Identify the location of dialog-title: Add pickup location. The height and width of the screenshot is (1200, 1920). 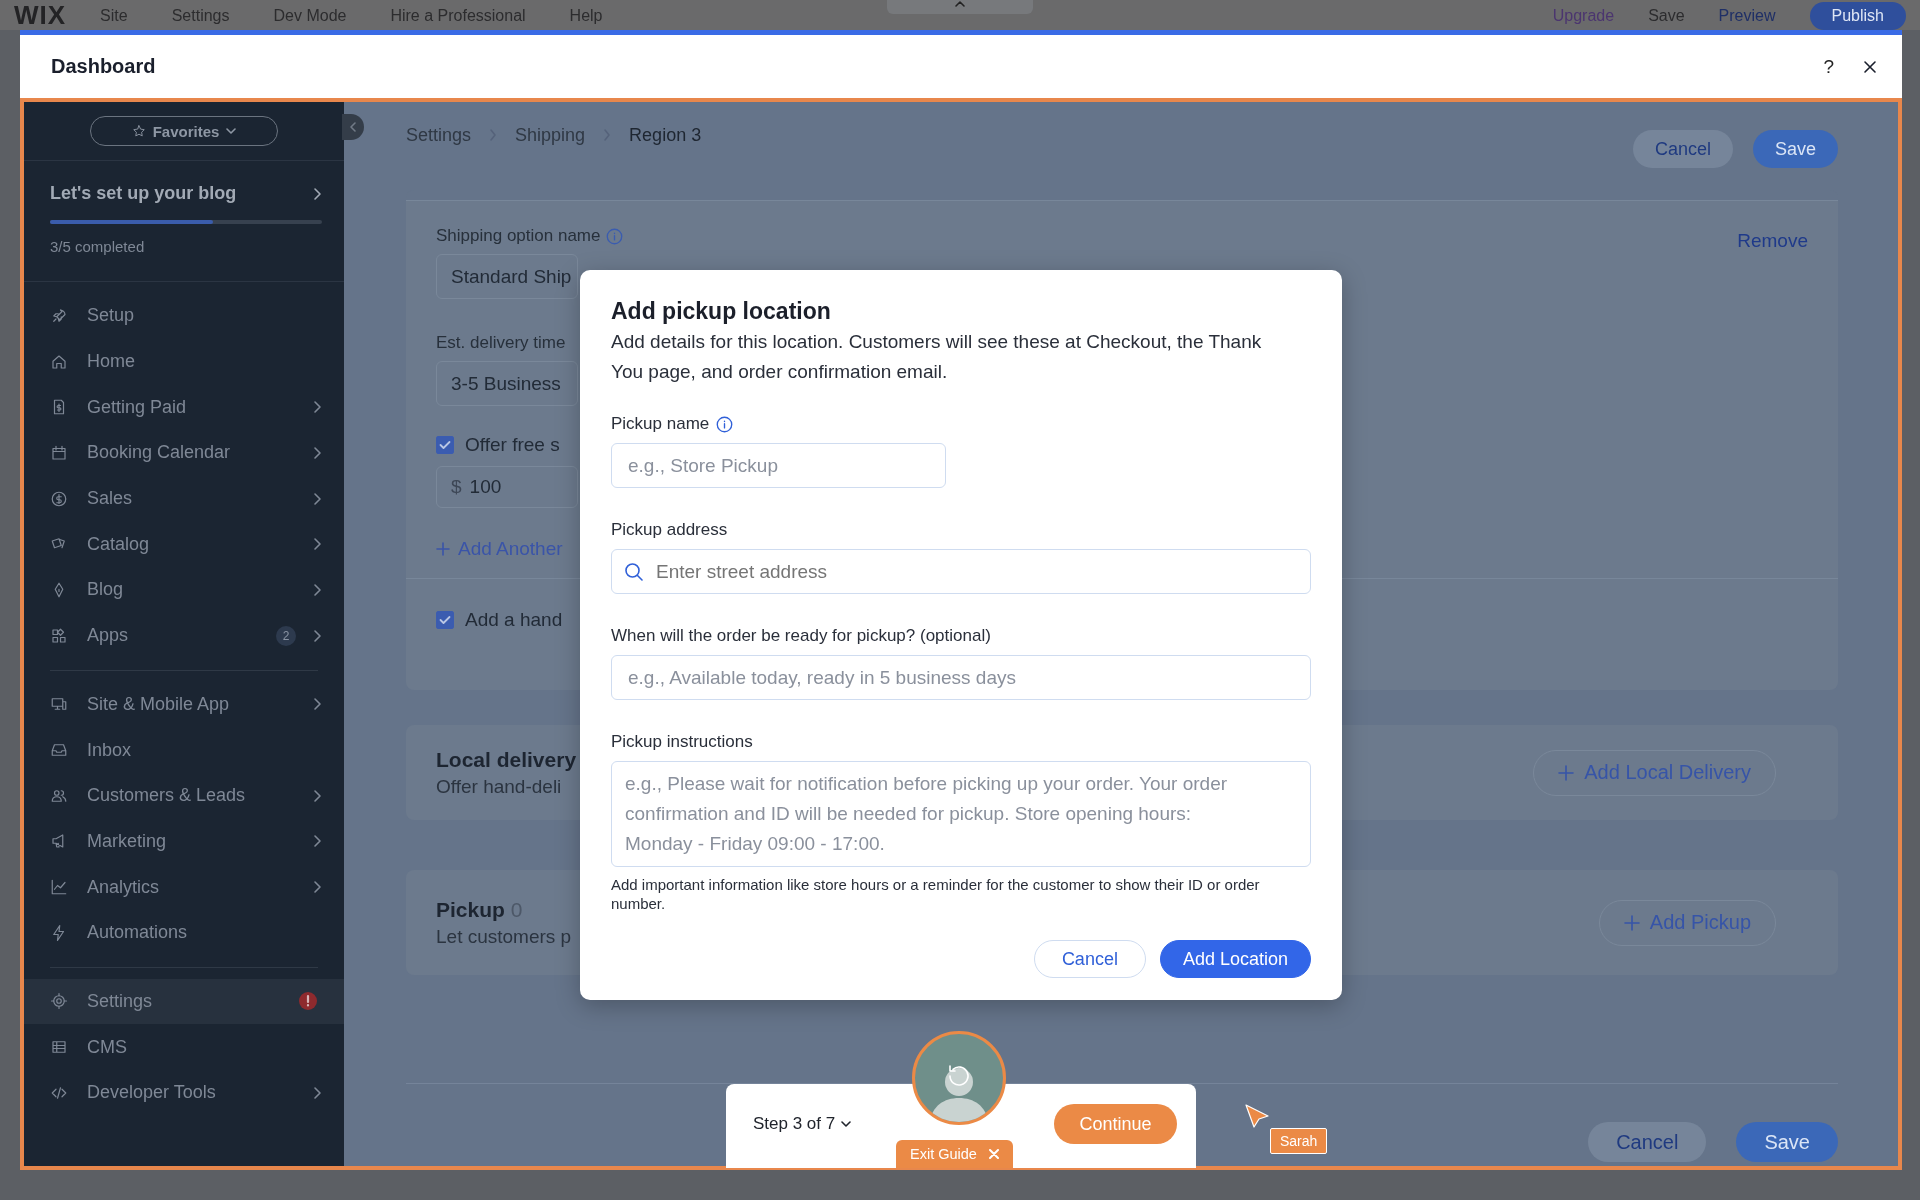
(721, 311).